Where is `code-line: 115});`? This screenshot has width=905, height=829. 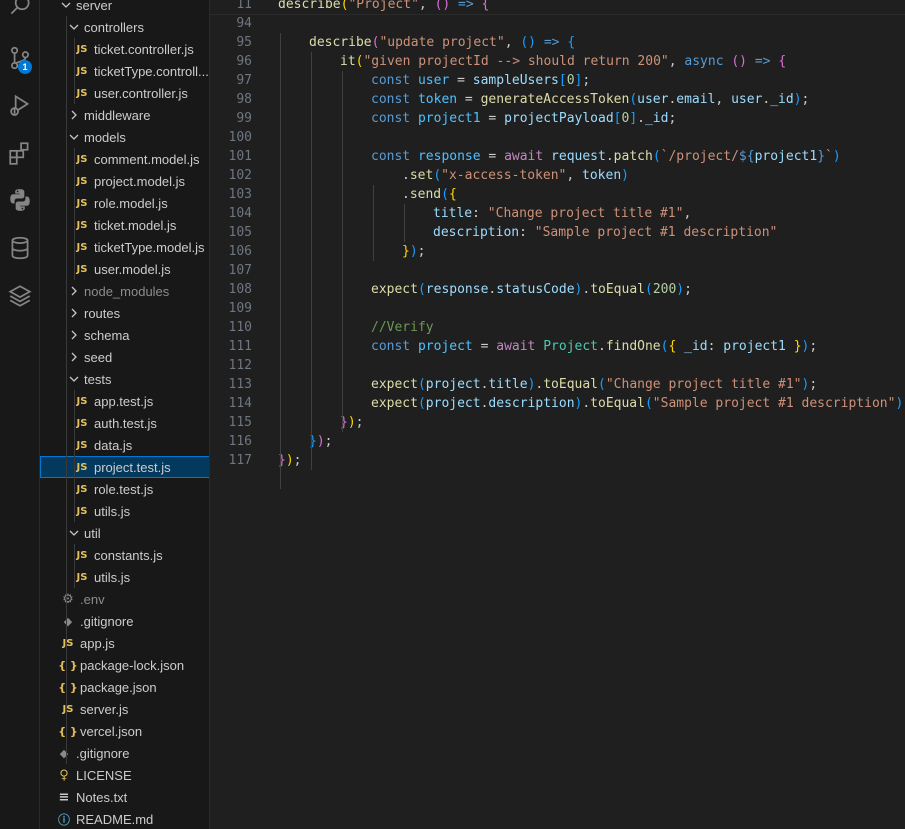 code-line: 115}); is located at coordinates (557, 422).